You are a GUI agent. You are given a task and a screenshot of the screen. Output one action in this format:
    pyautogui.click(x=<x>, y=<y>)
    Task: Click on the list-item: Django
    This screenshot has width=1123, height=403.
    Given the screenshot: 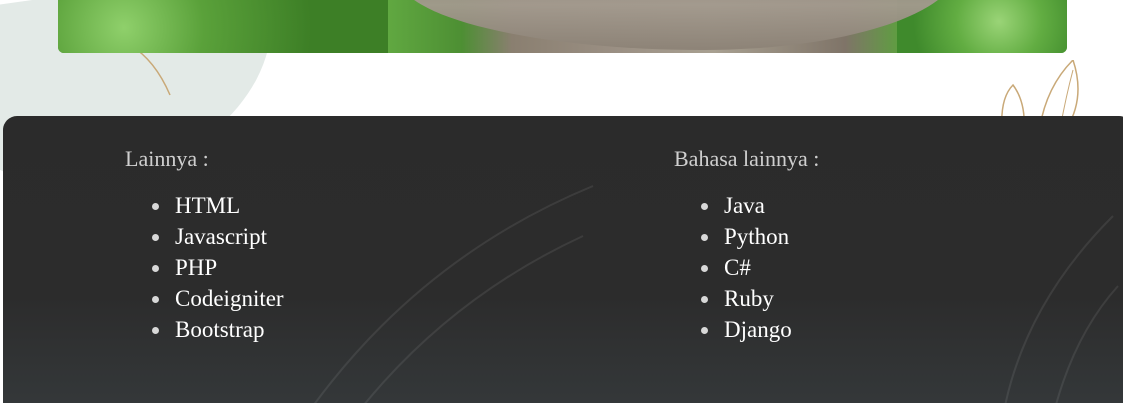 What is the action you would take?
    pyautogui.click(x=759, y=329)
    